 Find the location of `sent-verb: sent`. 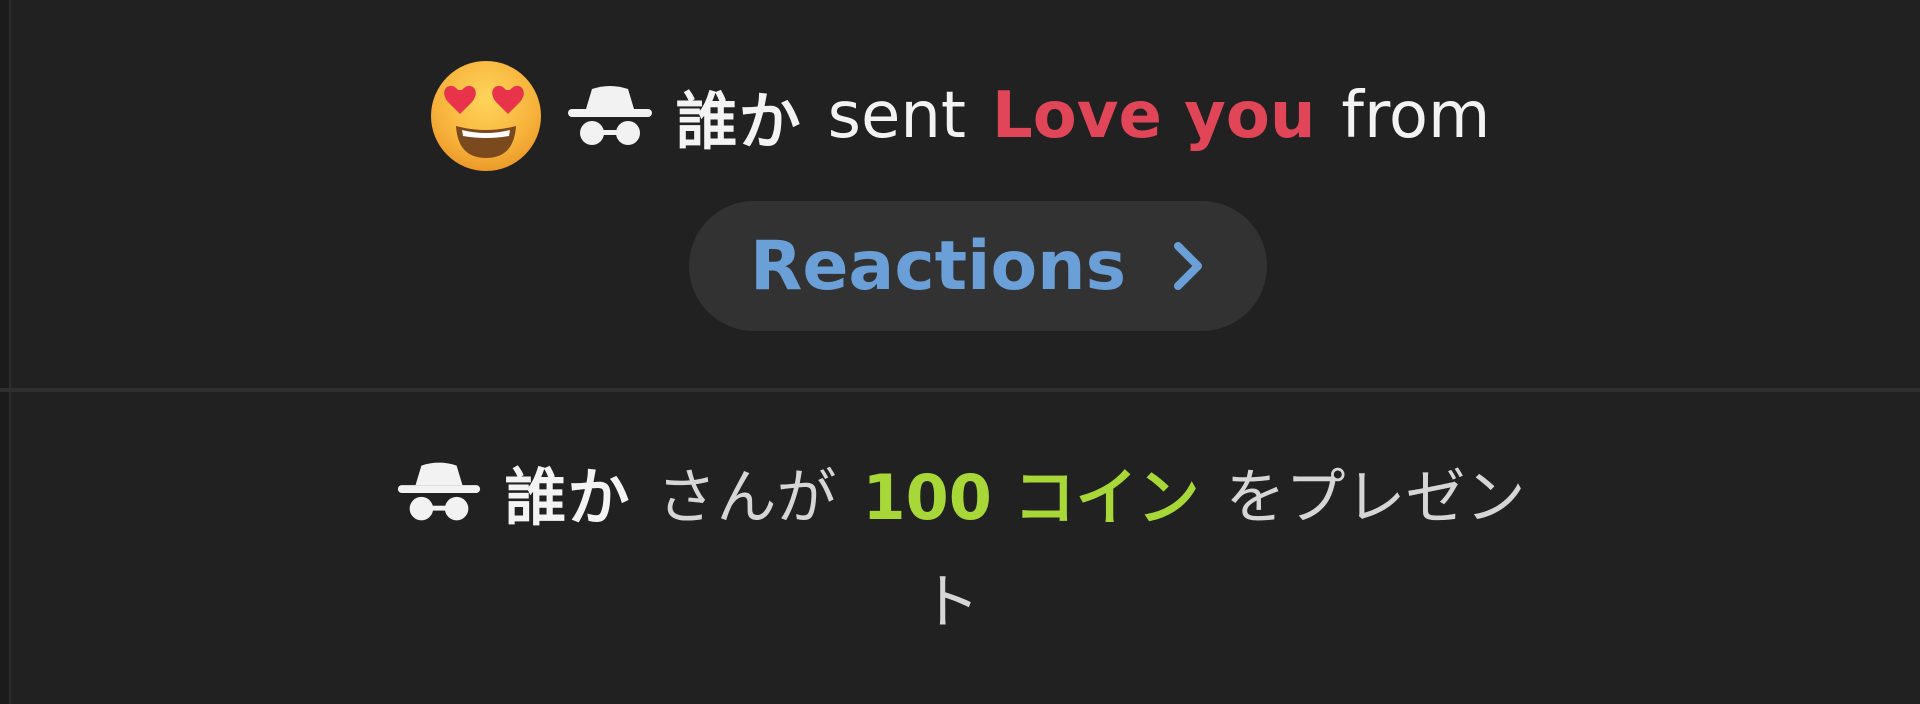

sent-verb: sent is located at coordinates (897, 116).